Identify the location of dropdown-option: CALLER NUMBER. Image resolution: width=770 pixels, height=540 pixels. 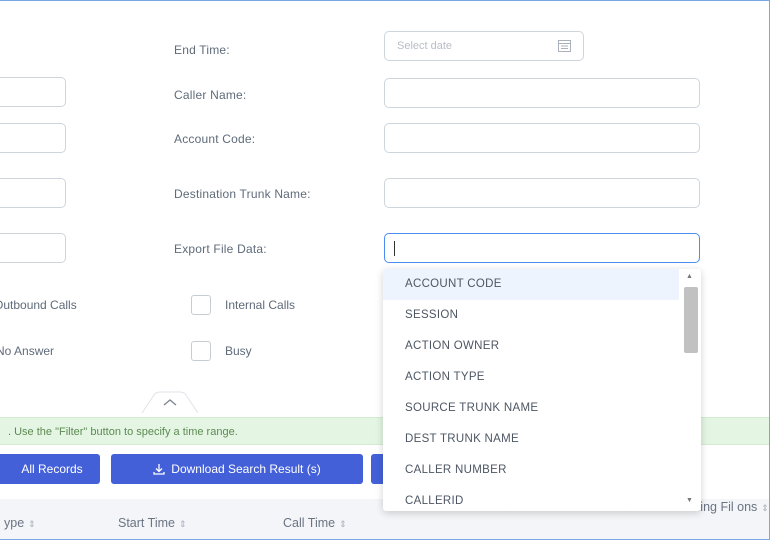
(531, 470).